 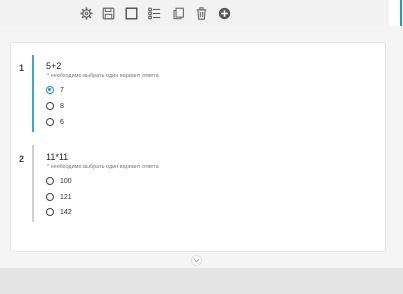 I want to click on chevron-down-icon, so click(x=196, y=260).